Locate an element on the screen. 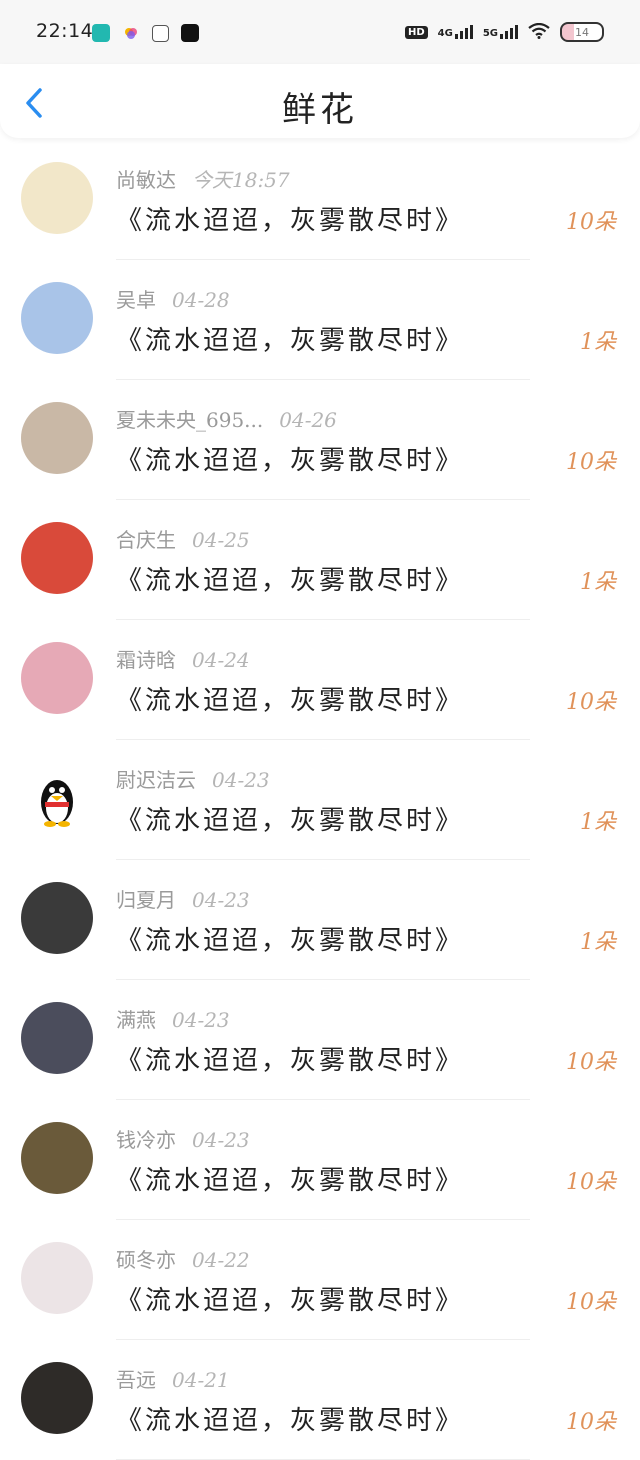  send-date: 今天18:57 is located at coordinates (241, 180).